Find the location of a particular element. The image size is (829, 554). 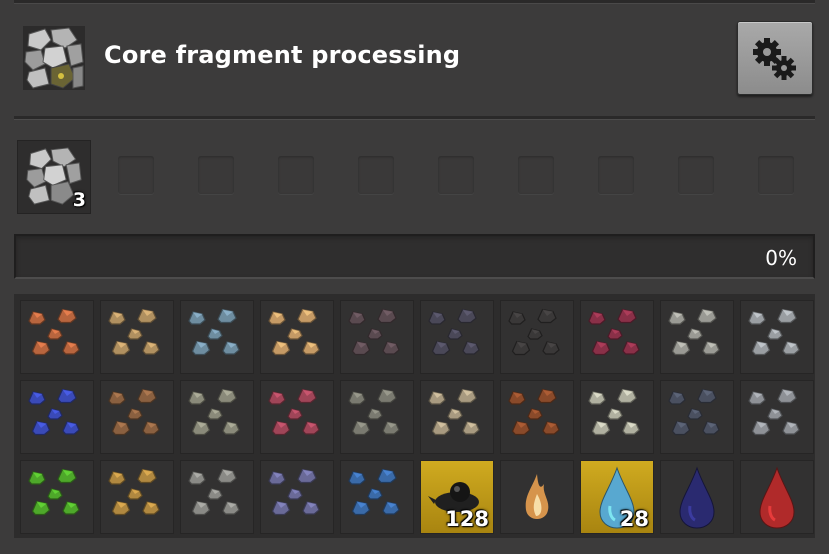

coal-icon is located at coordinates (534, 332).